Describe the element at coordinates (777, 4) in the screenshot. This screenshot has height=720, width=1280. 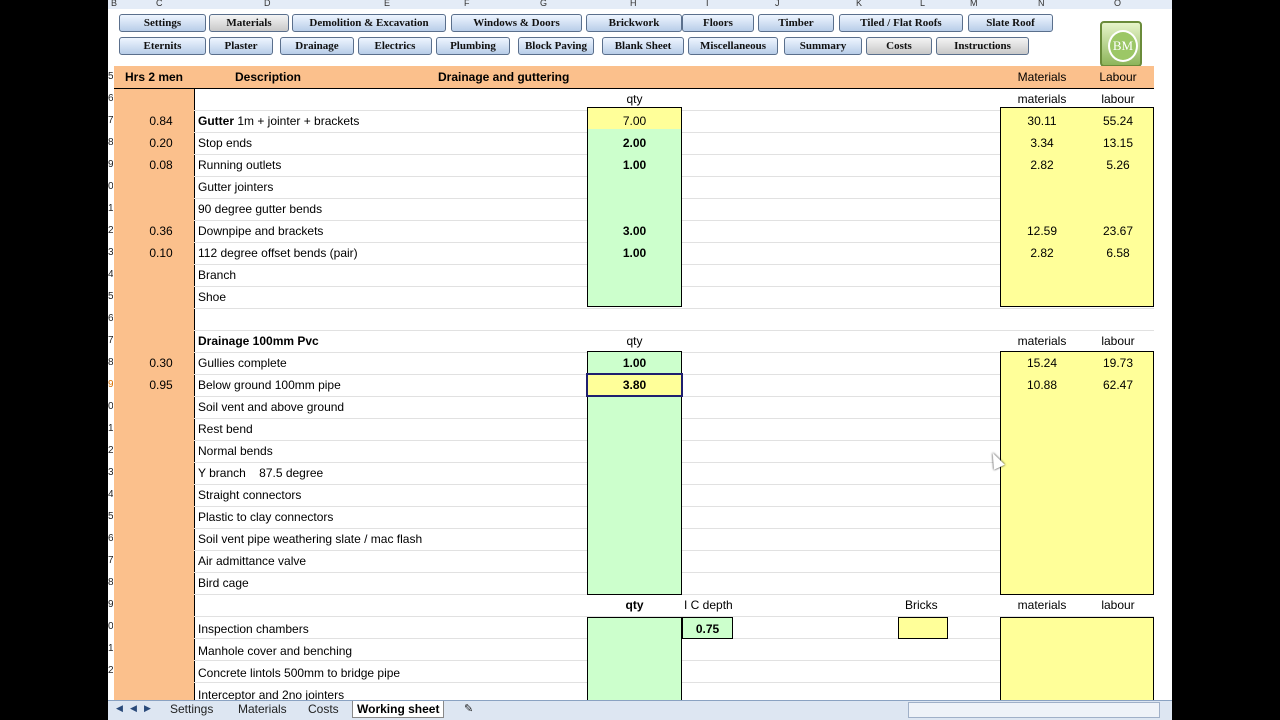
I see `col-head: J` at that location.